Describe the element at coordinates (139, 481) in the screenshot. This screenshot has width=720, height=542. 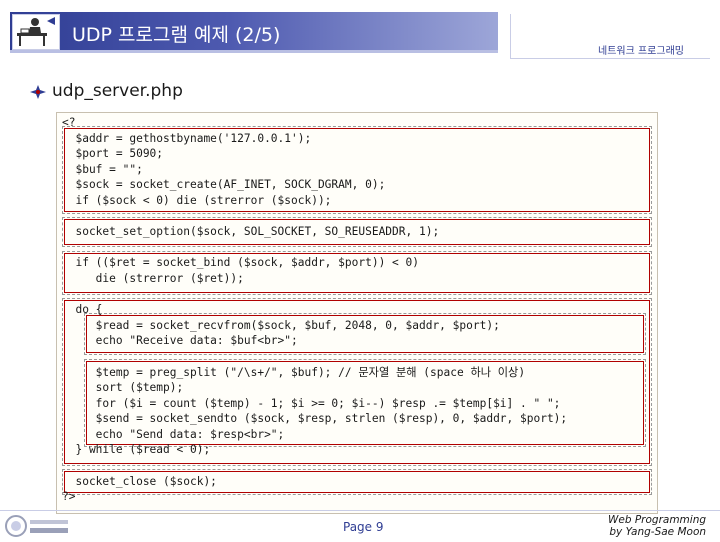
I see `code-line: socket_close ($sock);` at that location.